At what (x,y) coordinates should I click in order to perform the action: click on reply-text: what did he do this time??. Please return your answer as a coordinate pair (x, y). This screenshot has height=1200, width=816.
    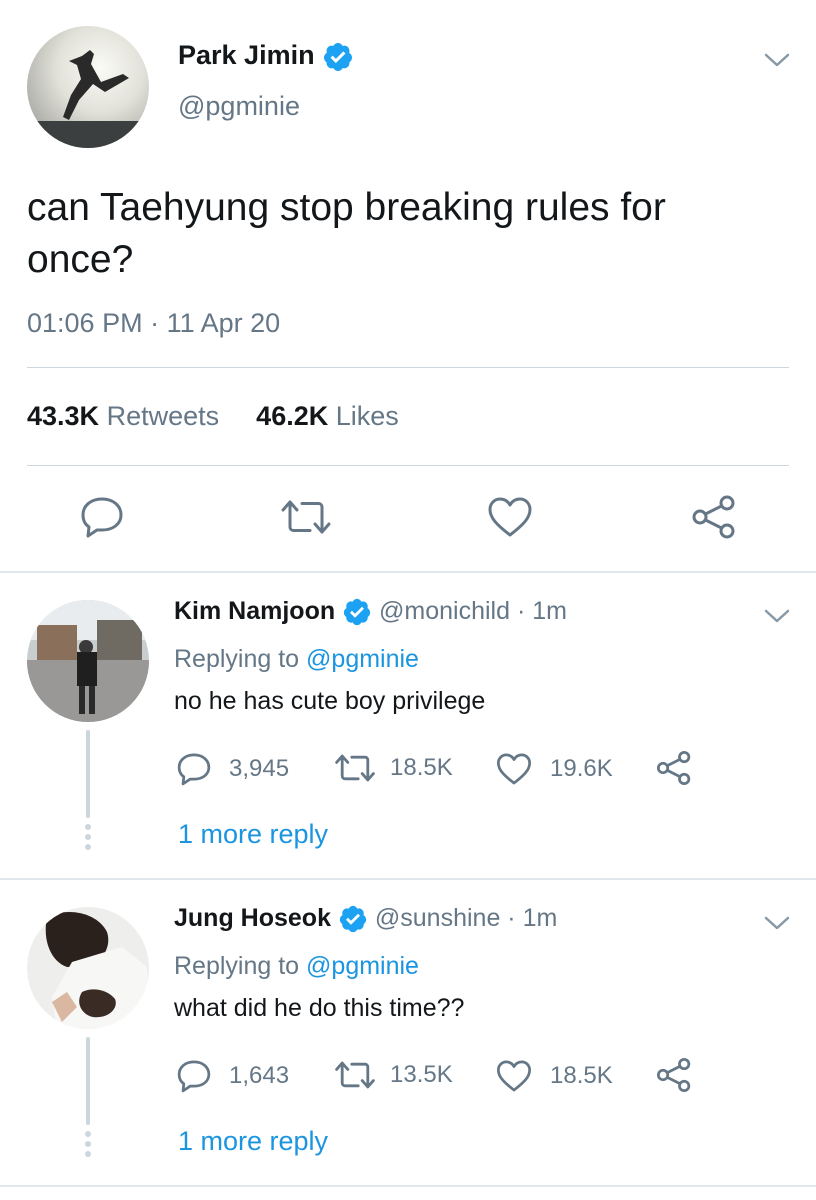
    Looking at the image, I should click on (319, 1008).